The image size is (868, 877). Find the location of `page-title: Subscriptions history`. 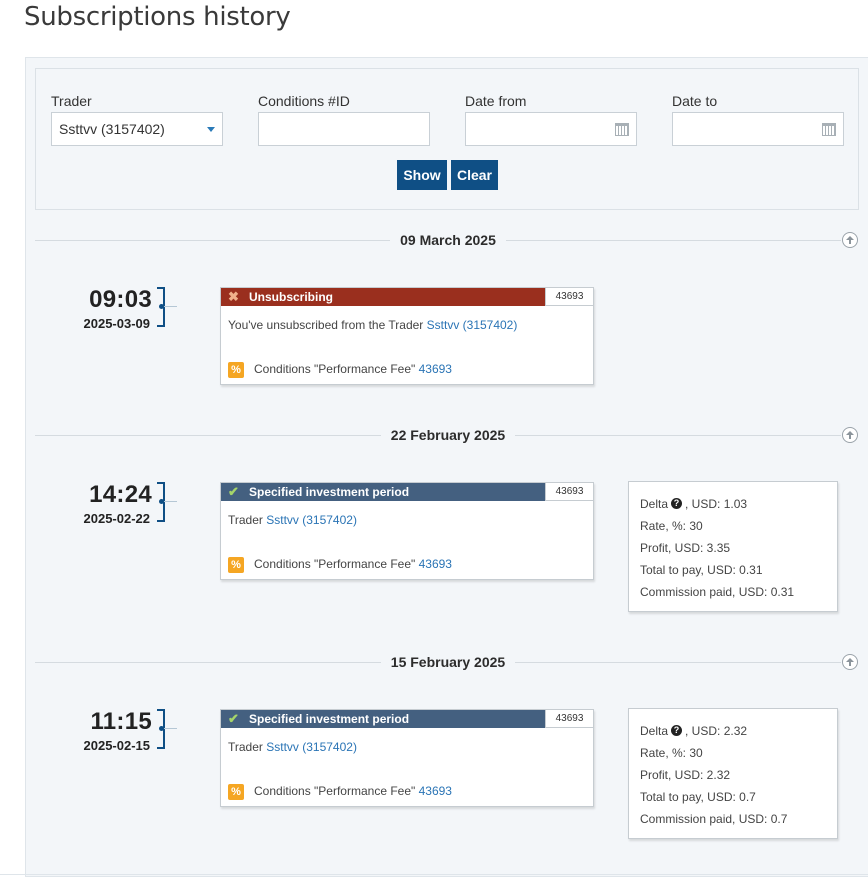

page-title: Subscriptions history is located at coordinates (157, 17).